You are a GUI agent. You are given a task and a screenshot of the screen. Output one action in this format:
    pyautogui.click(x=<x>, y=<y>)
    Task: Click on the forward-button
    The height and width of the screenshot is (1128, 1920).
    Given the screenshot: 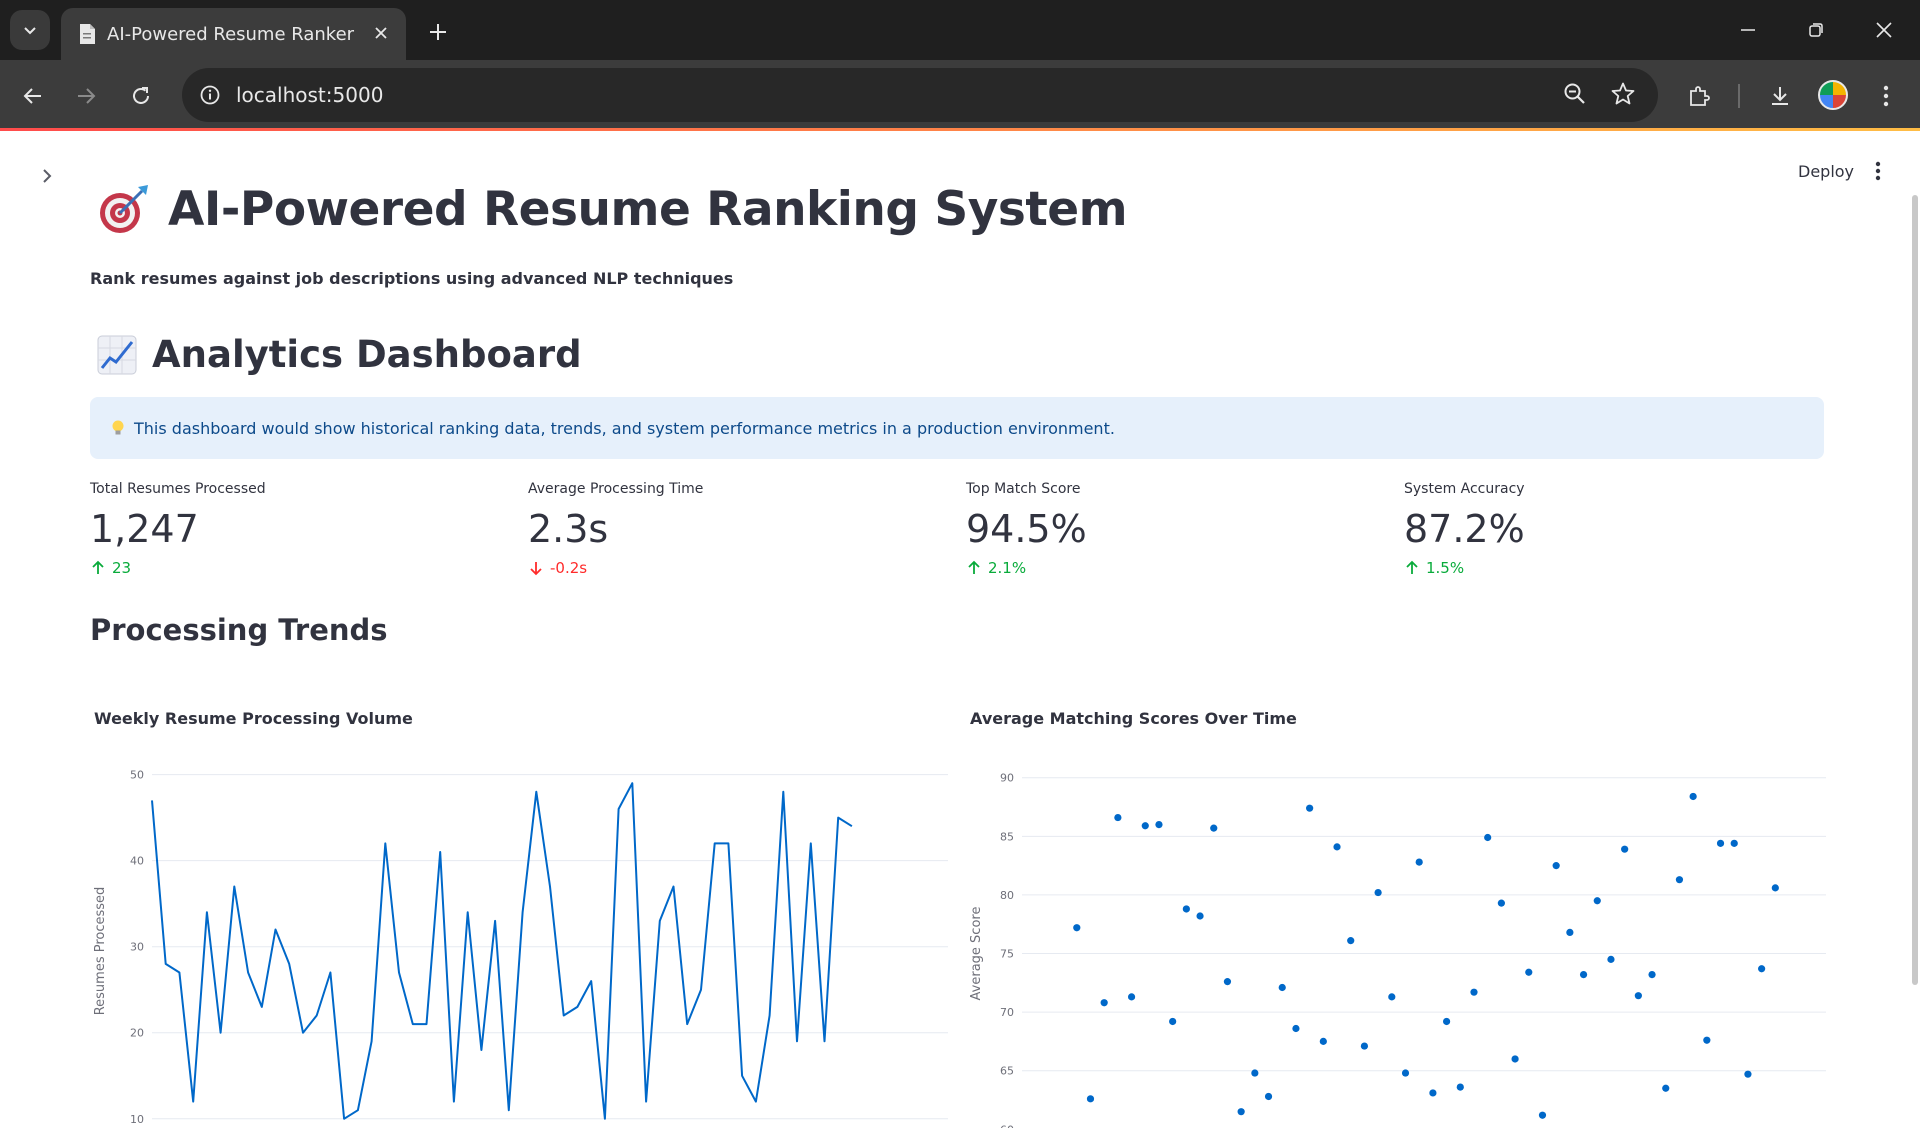 What is the action you would take?
    pyautogui.click(x=86, y=96)
    